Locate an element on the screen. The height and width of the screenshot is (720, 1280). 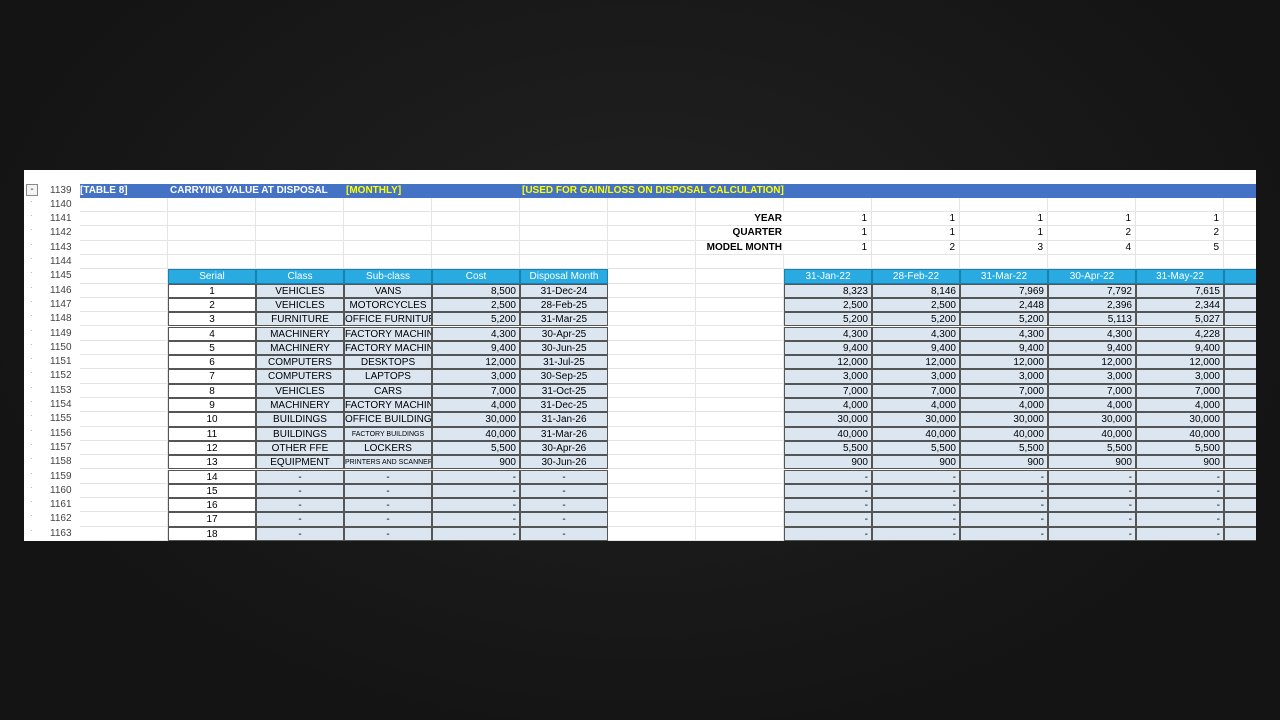
carrying-value-cell: 7,000 is located at coordinates (1180, 390).